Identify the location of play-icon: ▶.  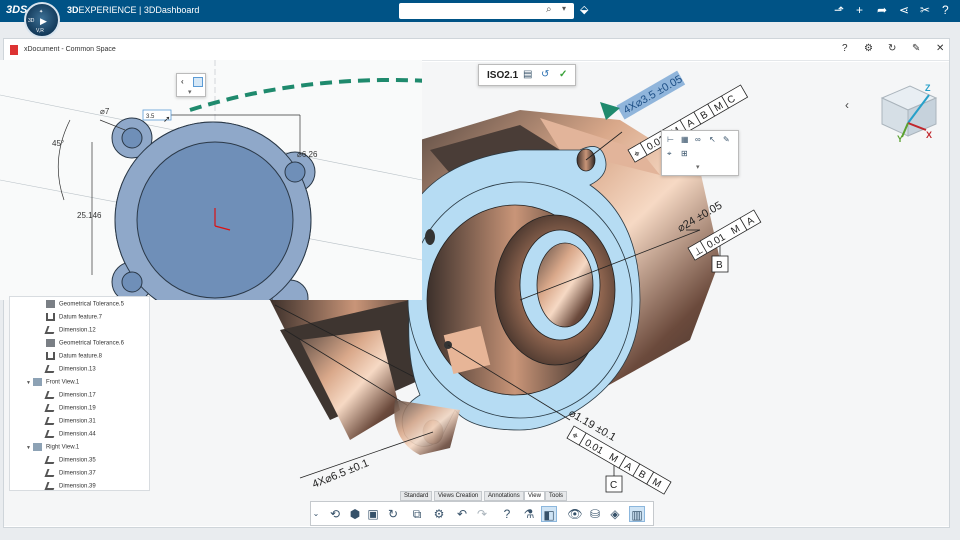
(43, 21).